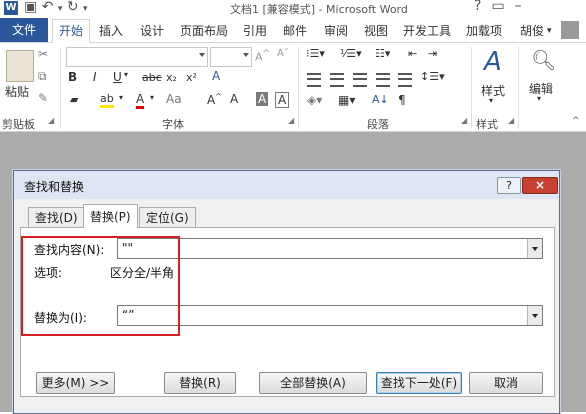  What do you see at coordinates (427, 31) in the screenshot?
I see `tab-developer: 开发工具` at bounding box center [427, 31].